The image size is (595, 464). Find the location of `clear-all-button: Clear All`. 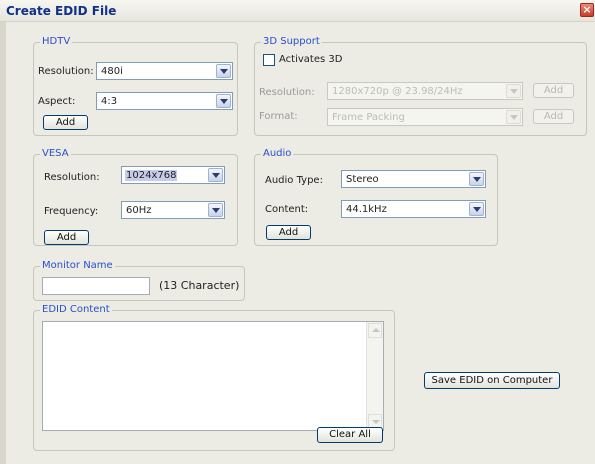

clear-all-button: Clear All is located at coordinates (350, 435).